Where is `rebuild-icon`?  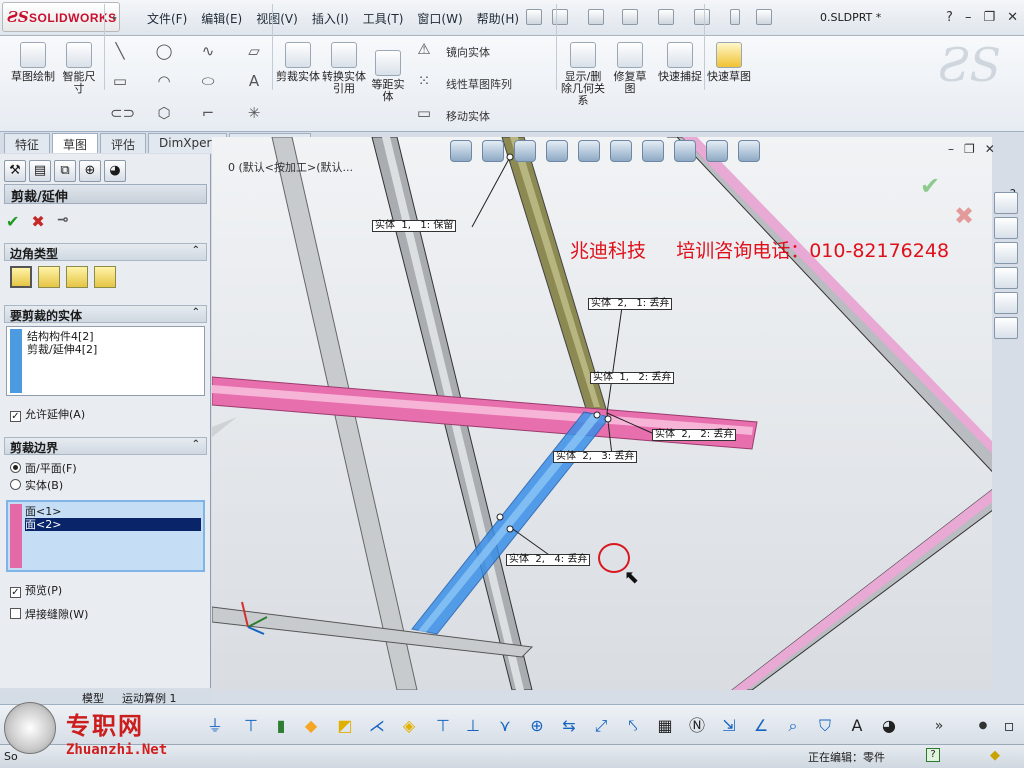 rebuild-icon is located at coordinates (764, 17).